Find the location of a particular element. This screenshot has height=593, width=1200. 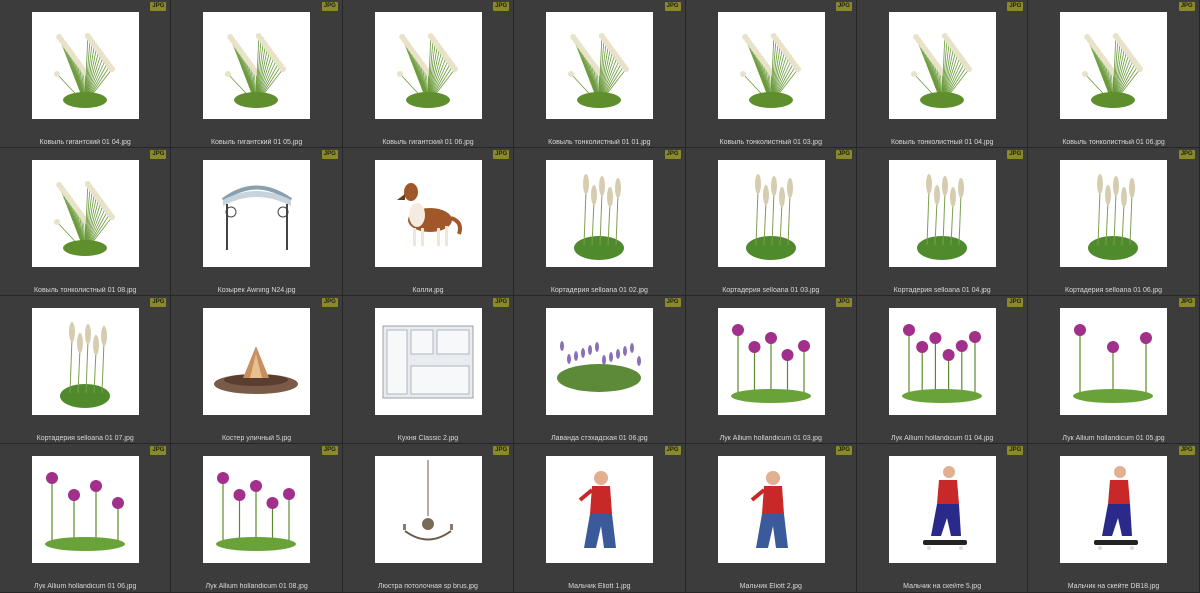

file-thumbnail-item: JPG Костер уличный 5.jpg is located at coordinates (257, 370).